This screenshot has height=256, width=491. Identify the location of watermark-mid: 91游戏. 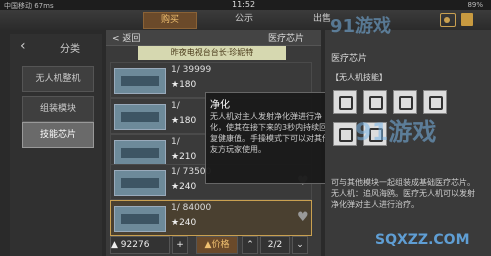
(396, 132).